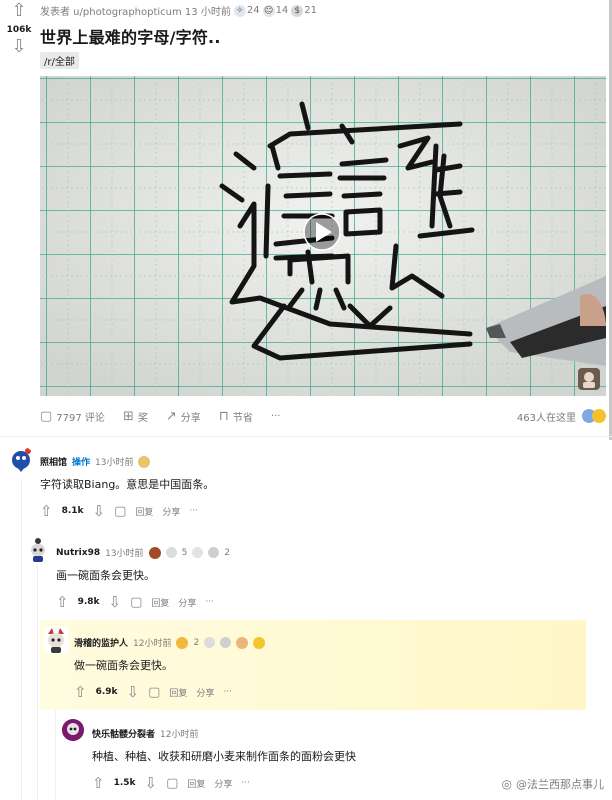  Describe the element at coordinates (53, 461) in the screenshot. I see `comment-author: 照相馆` at that location.